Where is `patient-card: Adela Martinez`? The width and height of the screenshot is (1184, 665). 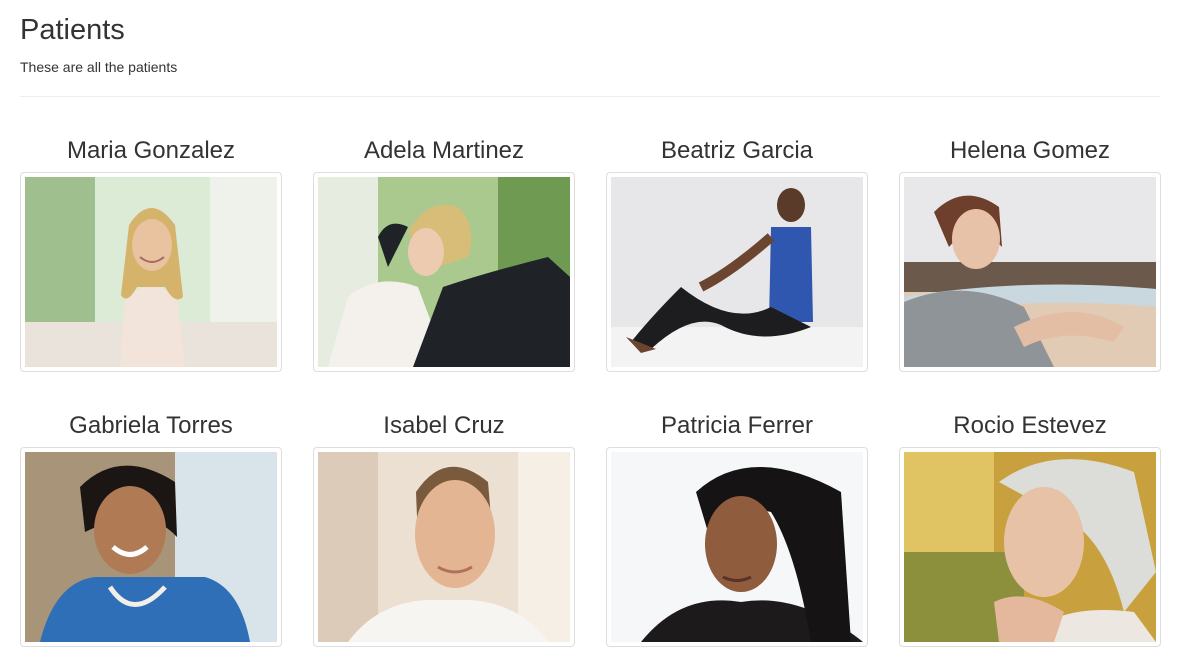
patient-card: Adela Martinez is located at coordinates (444, 252).